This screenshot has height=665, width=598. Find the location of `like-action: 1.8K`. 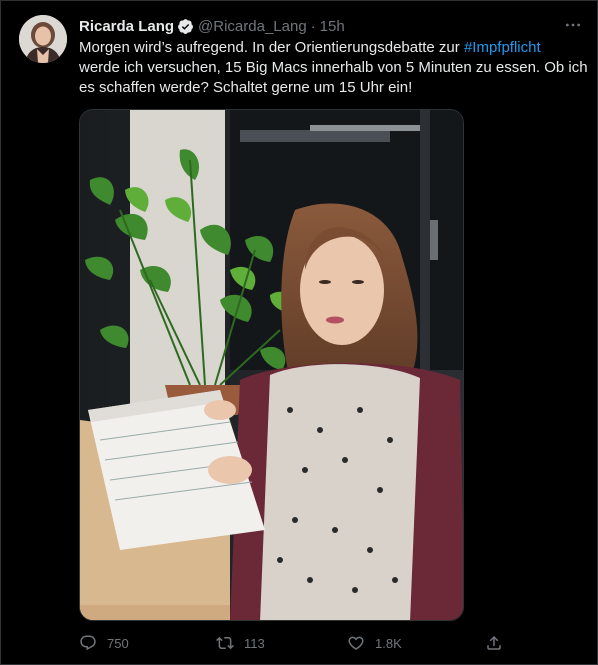

like-action: 1.8K is located at coordinates (374, 643).